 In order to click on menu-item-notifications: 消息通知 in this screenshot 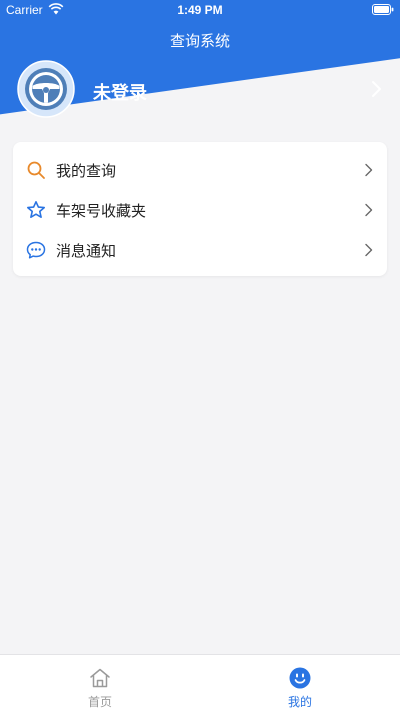, I will do `click(200, 250)`.